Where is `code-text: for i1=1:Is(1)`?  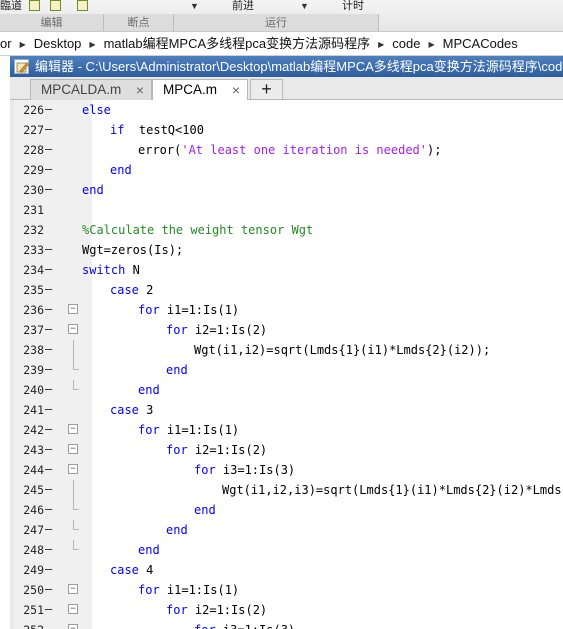
code-text: for i1=1:Is(1) is located at coordinates (188, 310).